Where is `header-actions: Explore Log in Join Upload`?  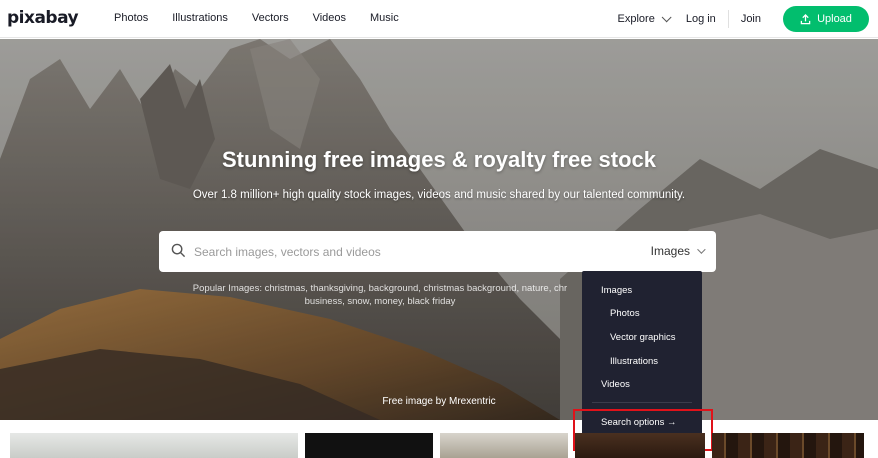 header-actions: Explore Log in Join Upload is located at coordinates (748, 19).